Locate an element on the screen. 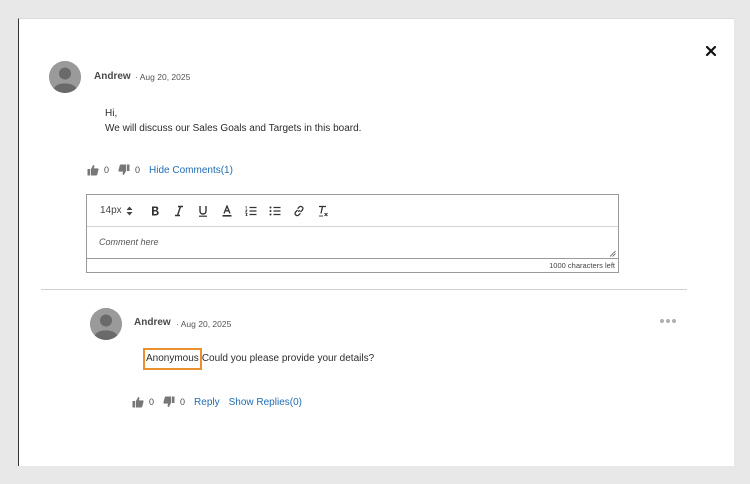  link-button is located at coordinates (299, 211).